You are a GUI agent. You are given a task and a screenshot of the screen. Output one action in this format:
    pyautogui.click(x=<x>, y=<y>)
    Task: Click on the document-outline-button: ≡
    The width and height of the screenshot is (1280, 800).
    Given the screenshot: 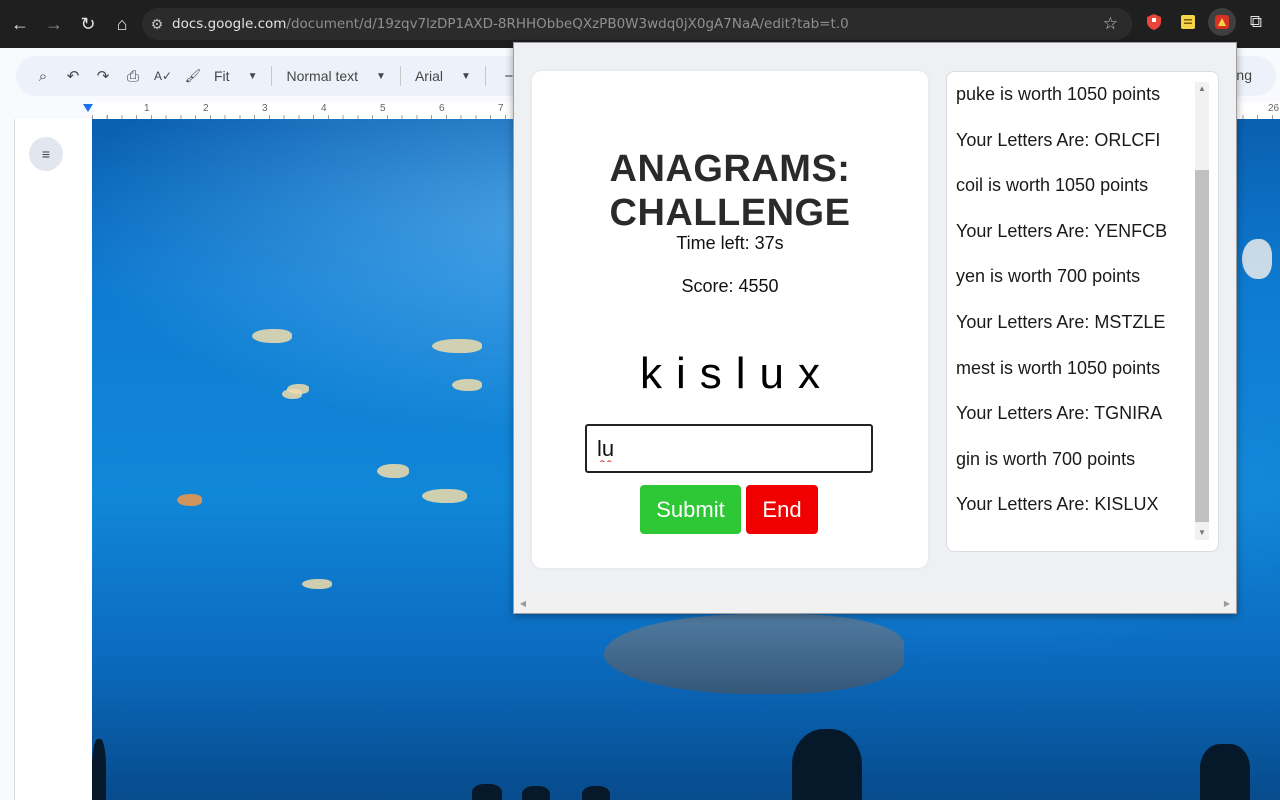 What is the action you would take?
    pyautogui.click(x=46, y=154)
    